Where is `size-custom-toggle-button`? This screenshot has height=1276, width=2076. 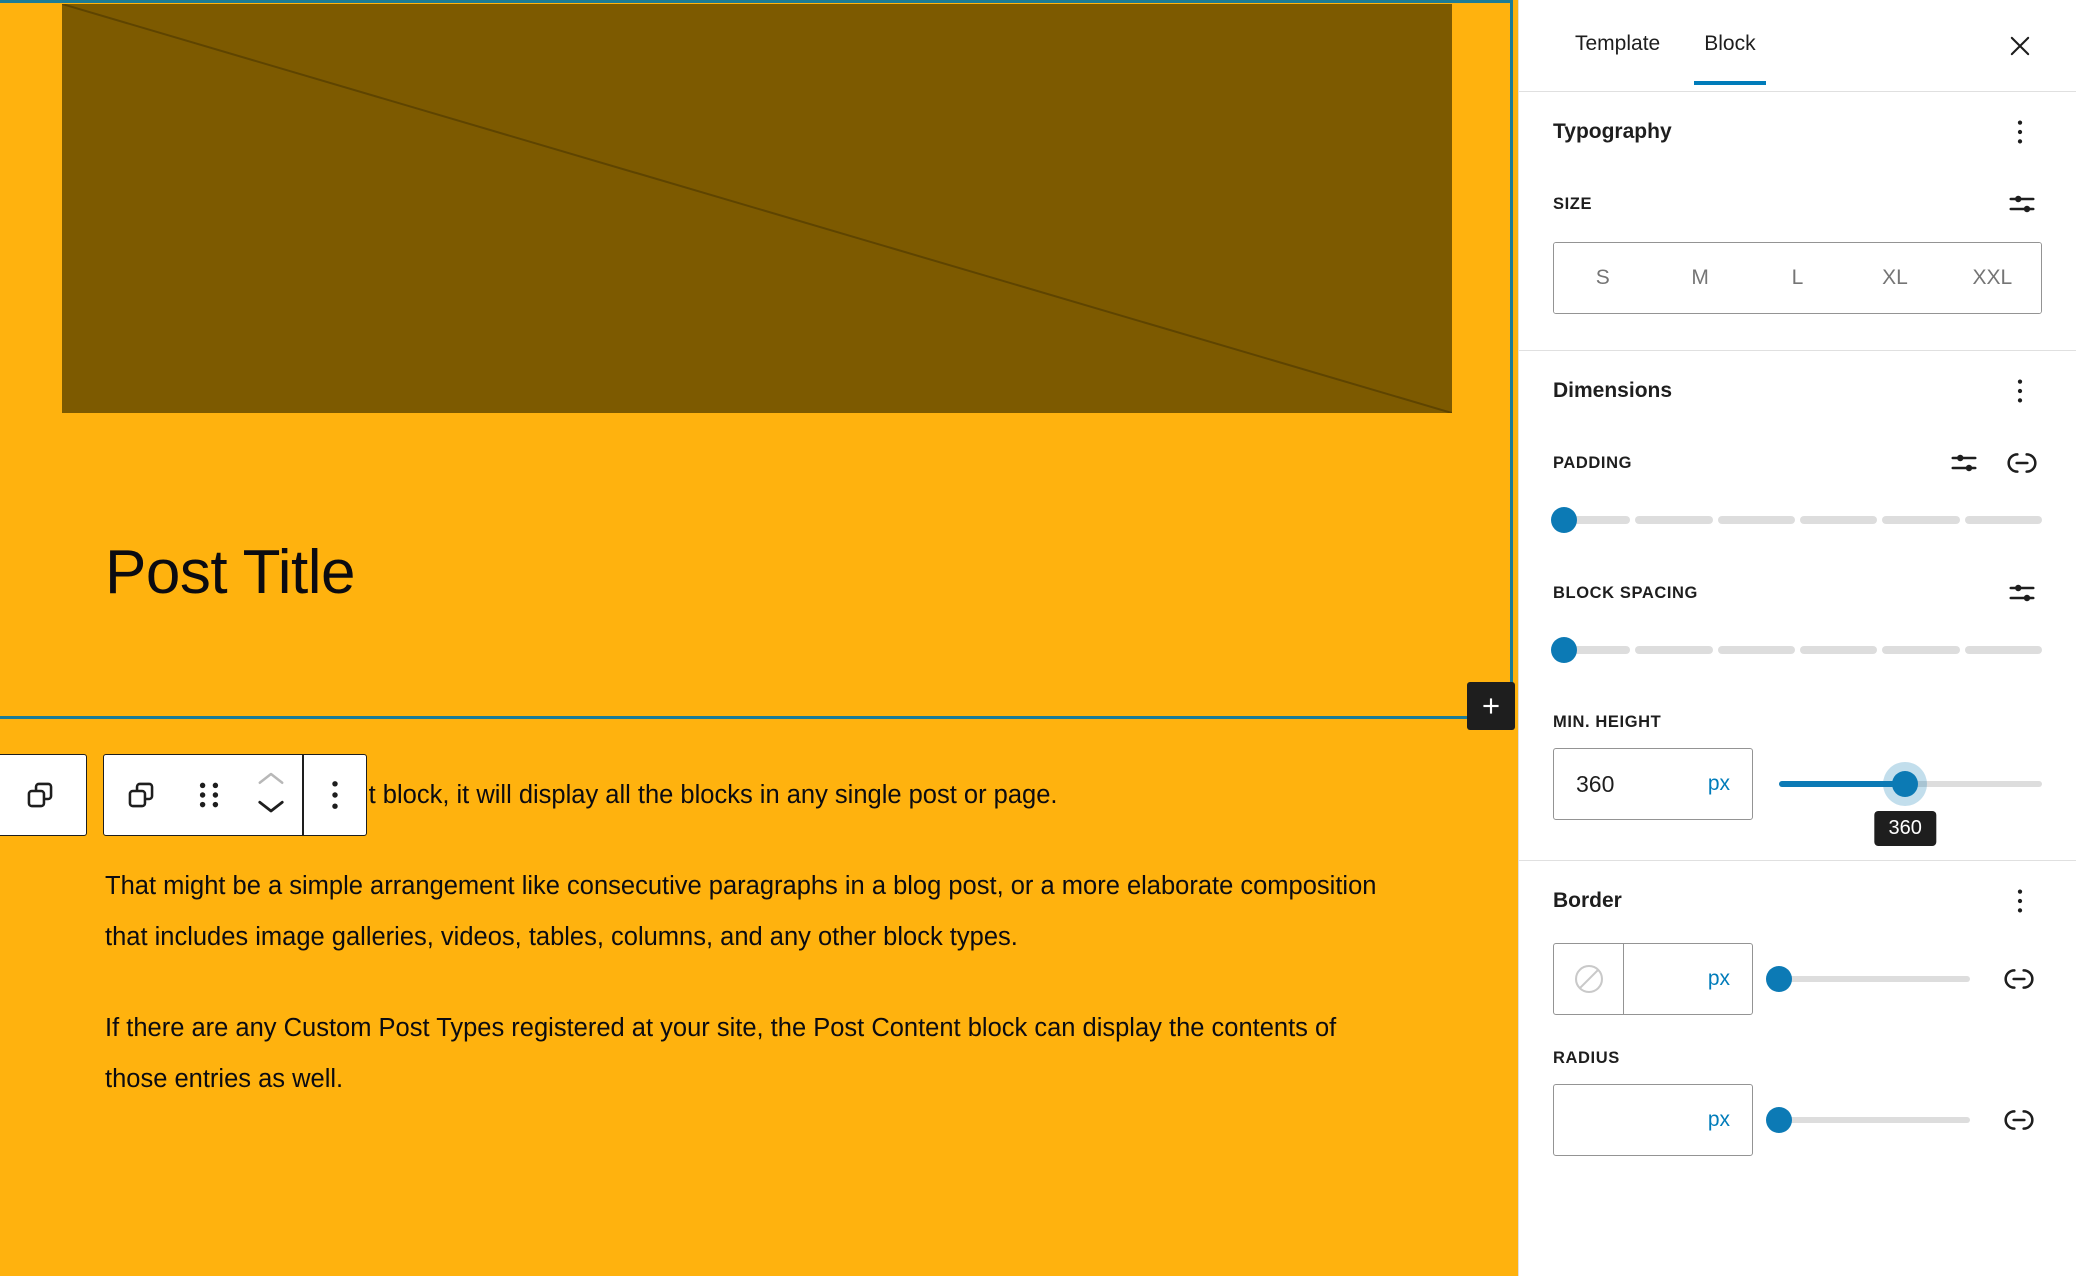
size-custom-toggle-button is located at coordinates (2022, 204).